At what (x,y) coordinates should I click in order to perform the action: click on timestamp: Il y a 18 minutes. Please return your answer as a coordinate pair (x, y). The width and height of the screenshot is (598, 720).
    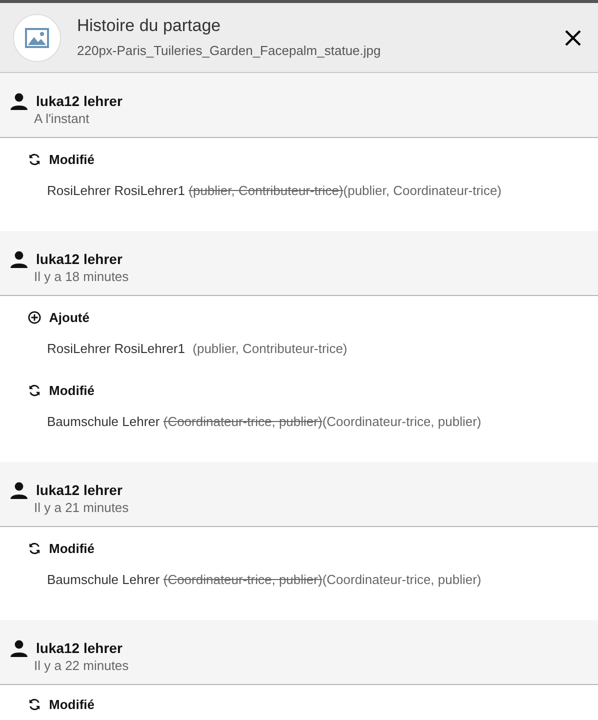
    Looking at the image, I should click on (82, 277).